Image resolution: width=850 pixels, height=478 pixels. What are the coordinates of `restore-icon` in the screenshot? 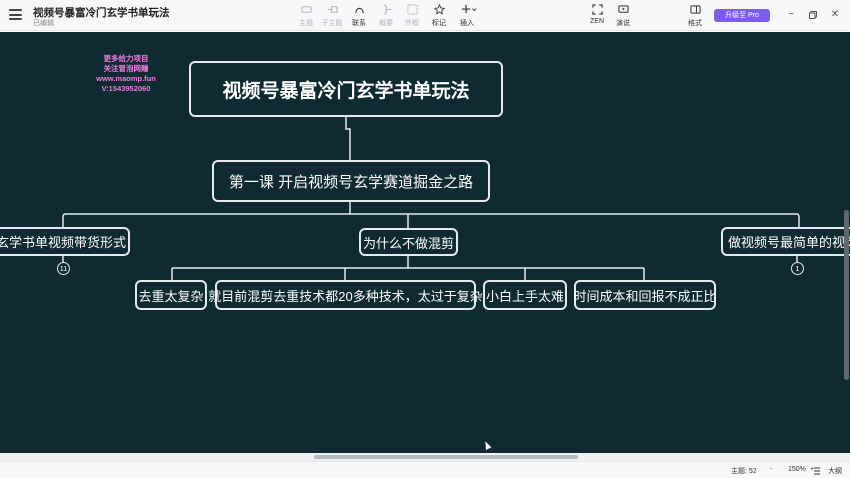 It's located at (813, 16).